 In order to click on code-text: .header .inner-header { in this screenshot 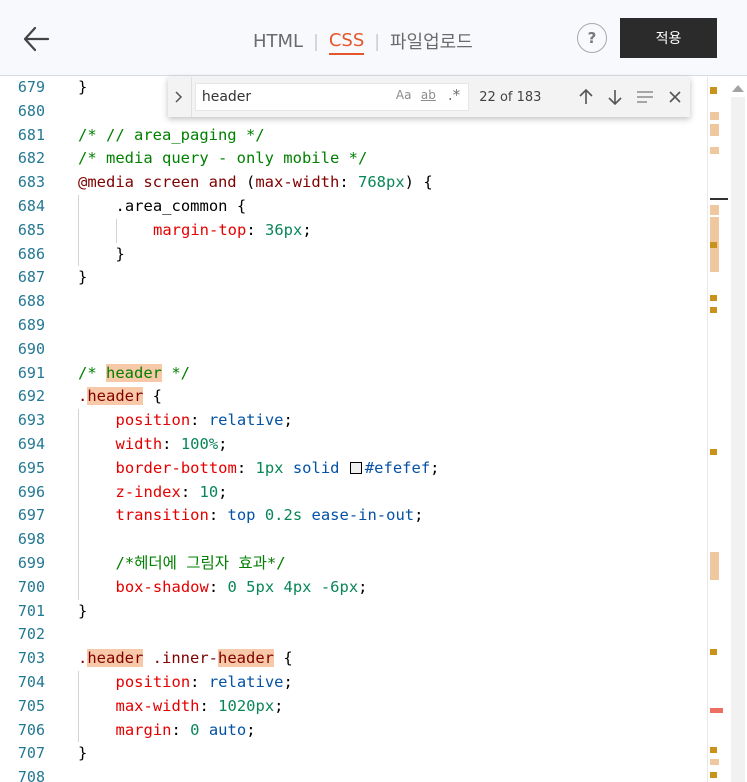, I will do `click(185, 659)`.